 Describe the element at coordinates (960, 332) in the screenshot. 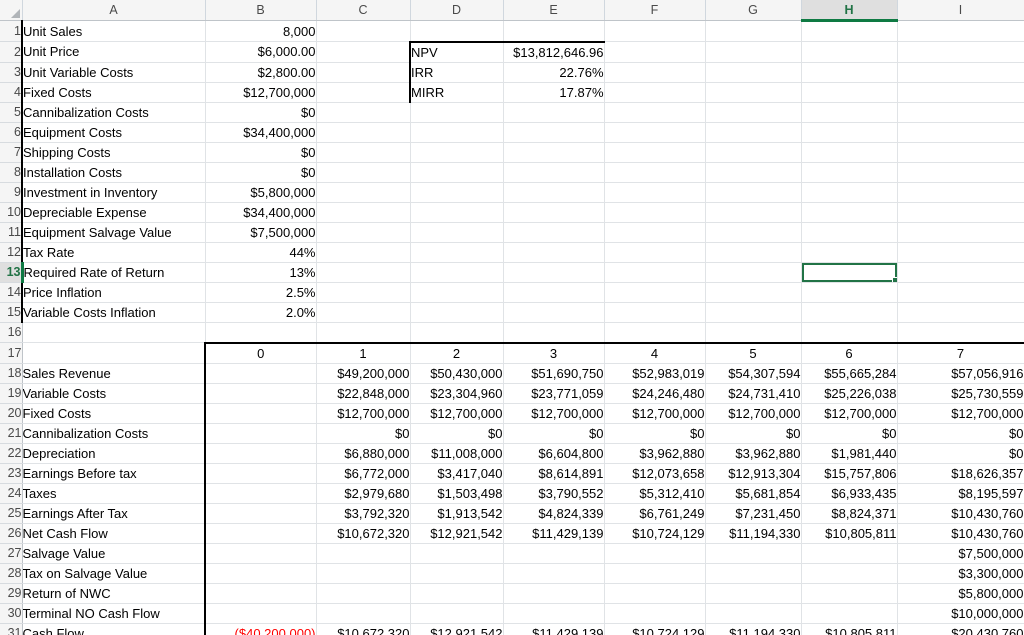

I see `cell-i16` at that location.